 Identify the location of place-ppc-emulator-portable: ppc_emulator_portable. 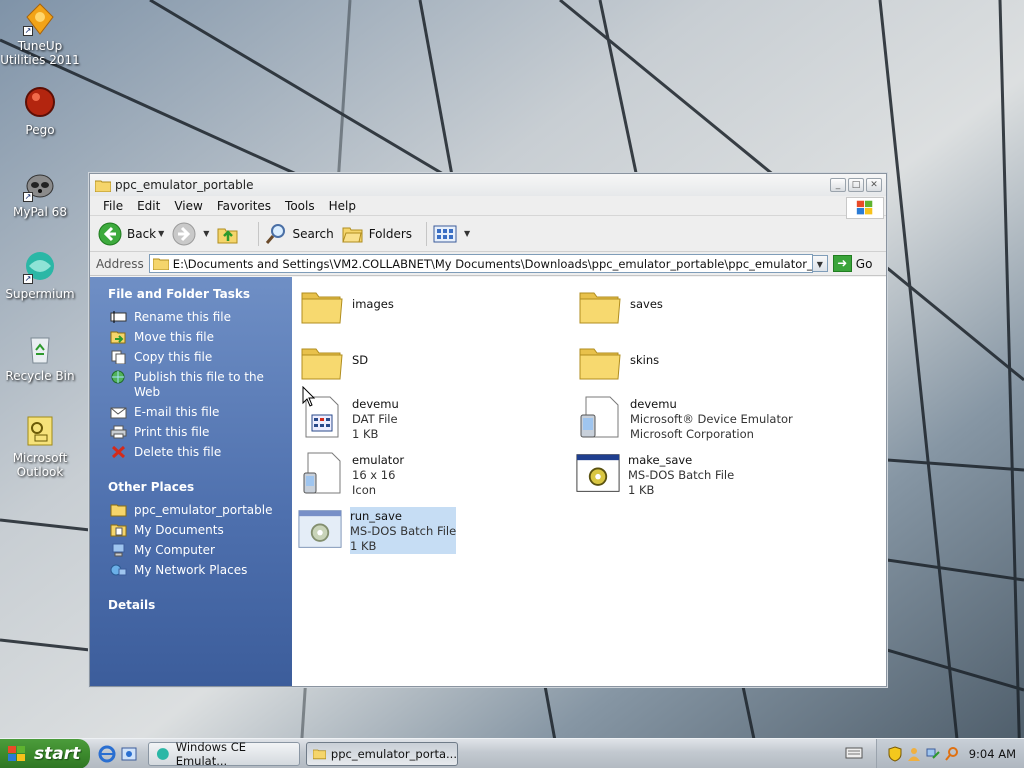
(191, 510).